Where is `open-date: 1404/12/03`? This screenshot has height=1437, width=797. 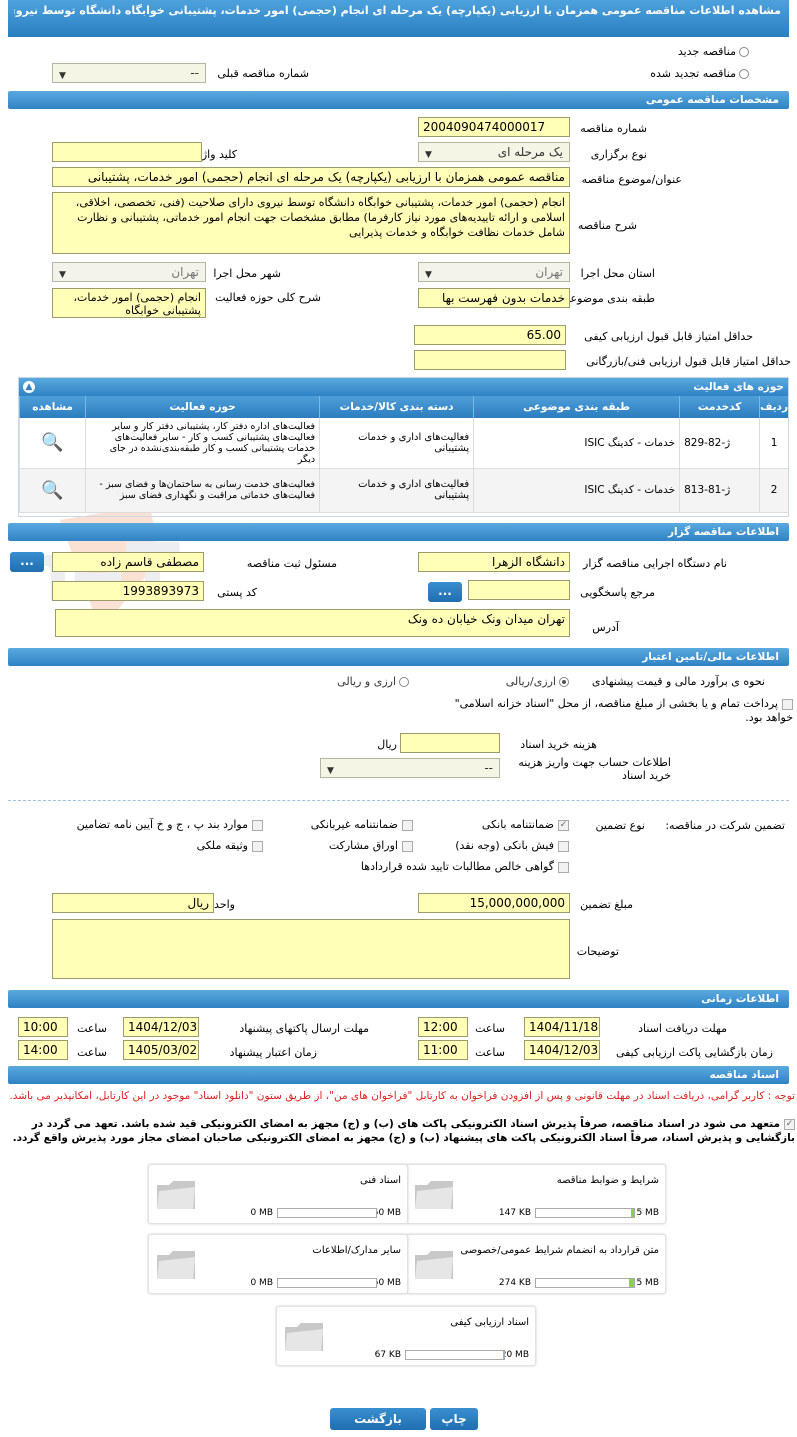
open-date: 1404/12/03 is located at coordinates (562, 1050).